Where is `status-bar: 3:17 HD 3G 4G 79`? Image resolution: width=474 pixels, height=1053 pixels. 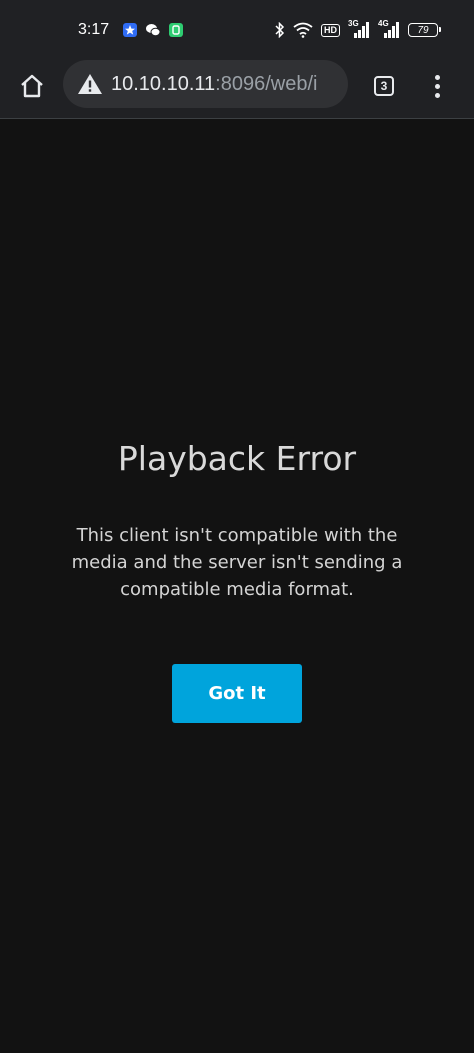
status-bar: 3:17 HD 3G 4G 79 is located at coordinates (237, 30).